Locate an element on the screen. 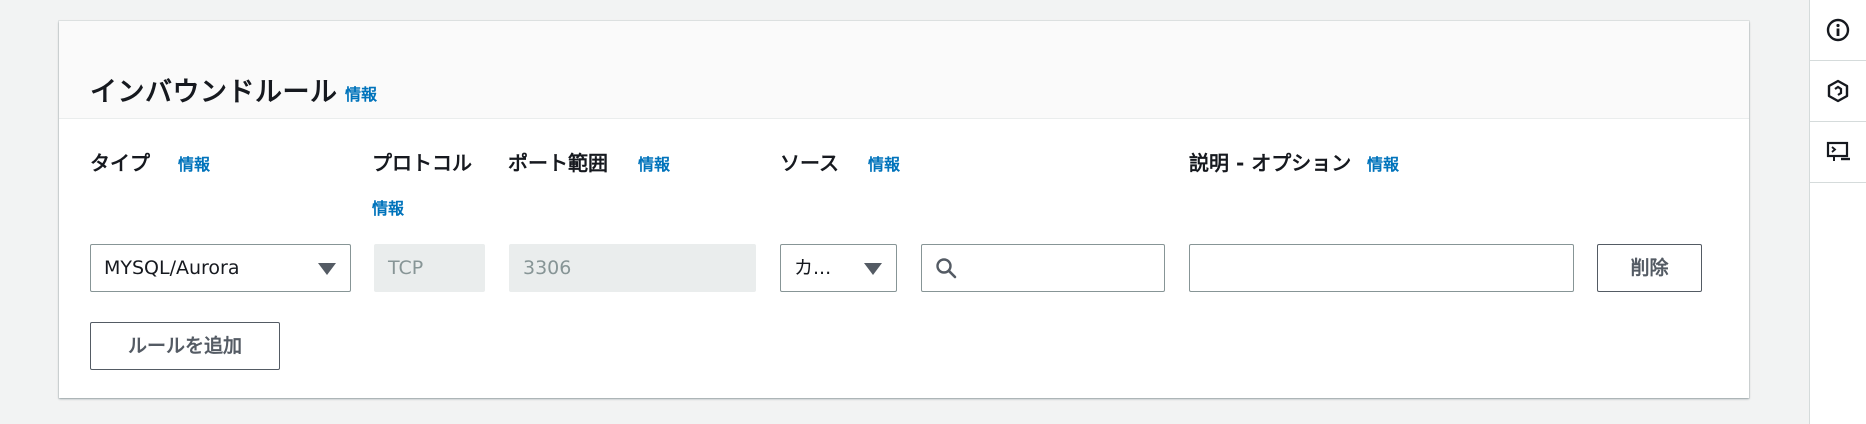  settings-panel-toggle is located at coordinates (1838, 91).